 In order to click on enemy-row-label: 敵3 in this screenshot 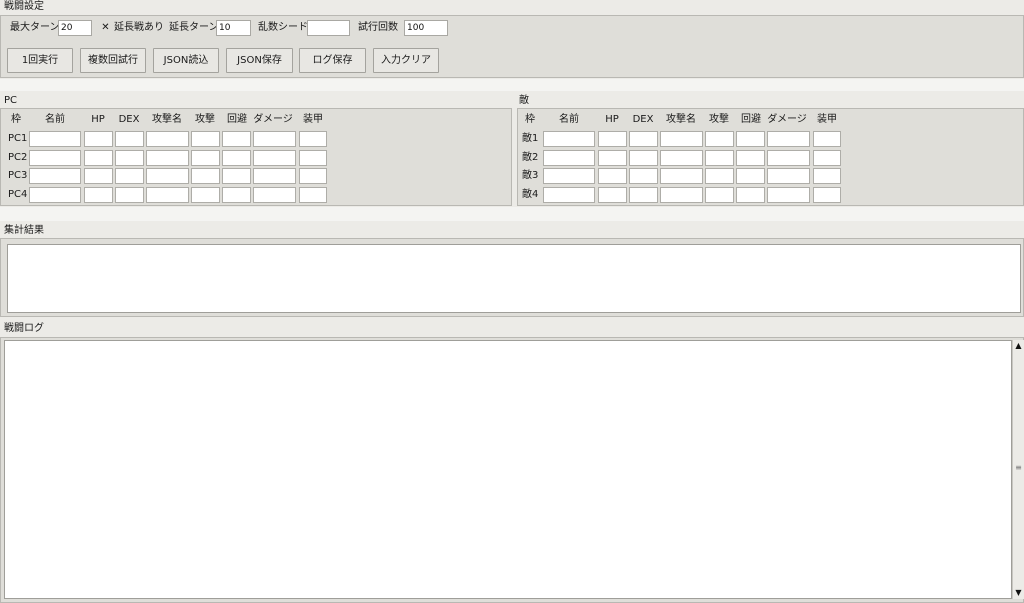, I will do `click(530, 175)`.